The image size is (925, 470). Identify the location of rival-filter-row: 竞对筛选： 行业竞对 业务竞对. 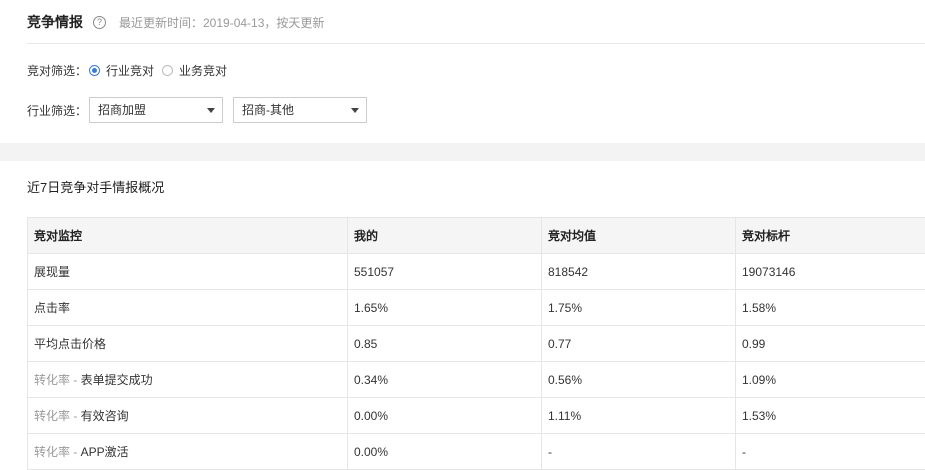
(131, 70).